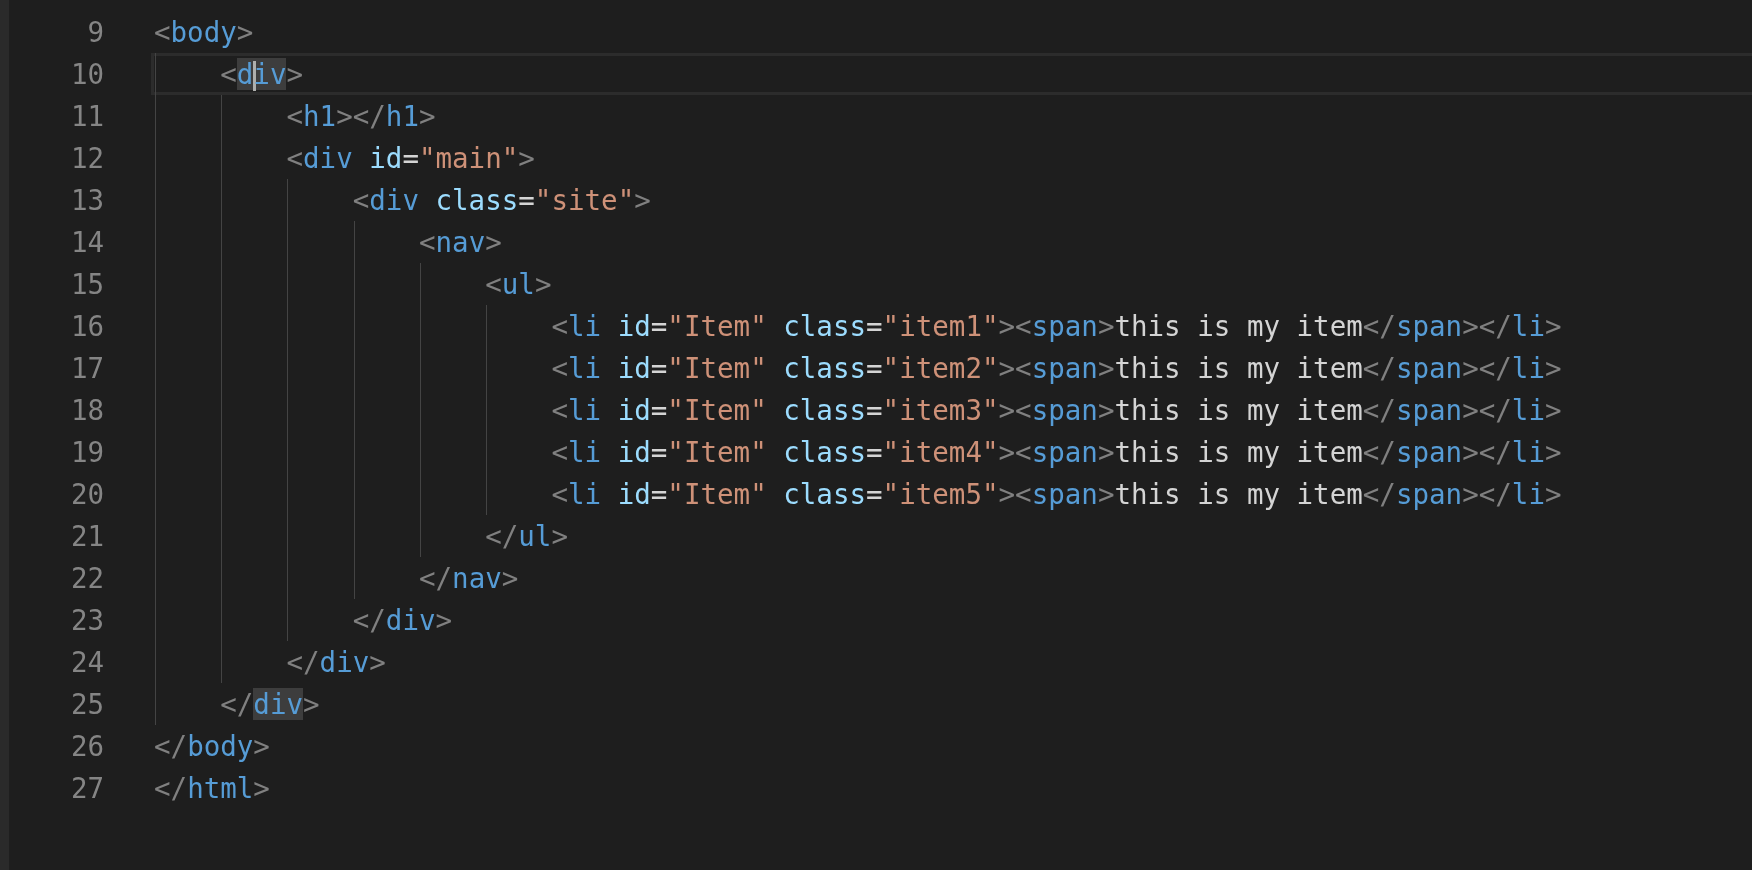  I want to click on code-line: </ul>, so click(526, 536).